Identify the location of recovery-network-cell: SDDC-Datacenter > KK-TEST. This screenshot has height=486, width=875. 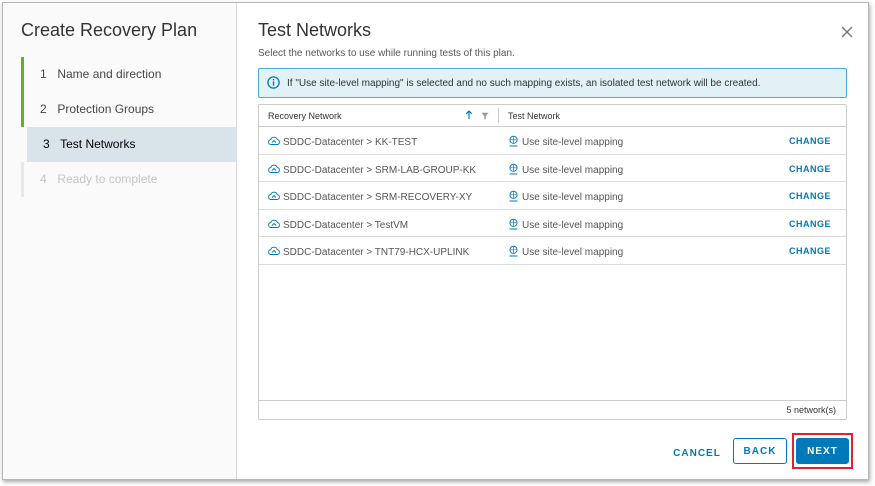
(342, 141).